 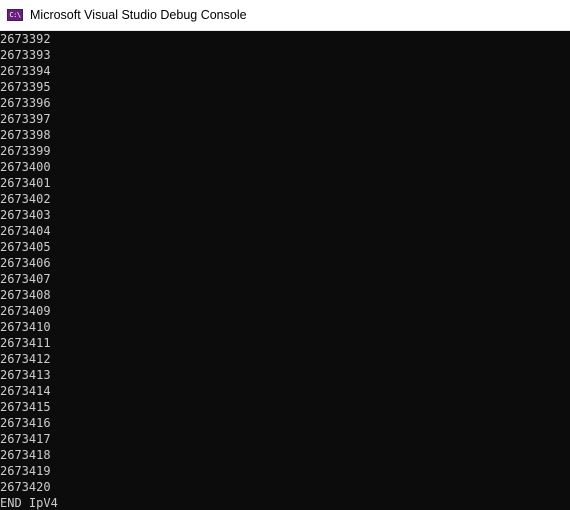 I want to click on console-line: 2673398, so click(x=25, y=135).